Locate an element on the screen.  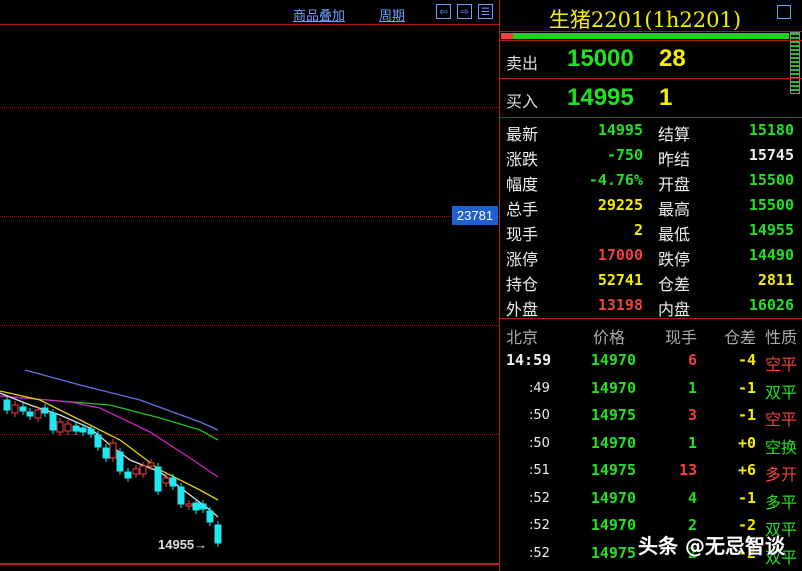
tick-time: :49 is located at coordinates (539, 388).